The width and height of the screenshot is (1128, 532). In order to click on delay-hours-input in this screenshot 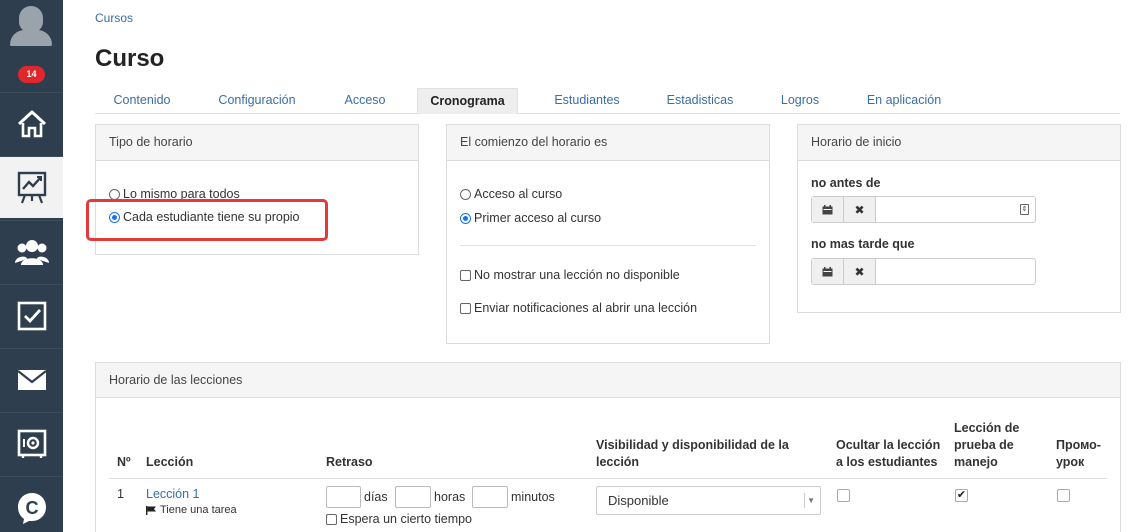, I will do `click(413, 497)`.